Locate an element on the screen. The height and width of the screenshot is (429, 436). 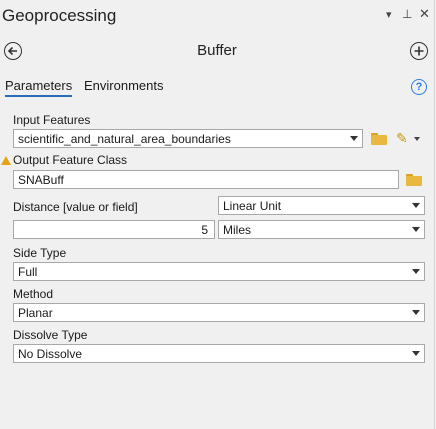
dropdown-arrow-icon: ▾ is located at coordinates (389, 14).